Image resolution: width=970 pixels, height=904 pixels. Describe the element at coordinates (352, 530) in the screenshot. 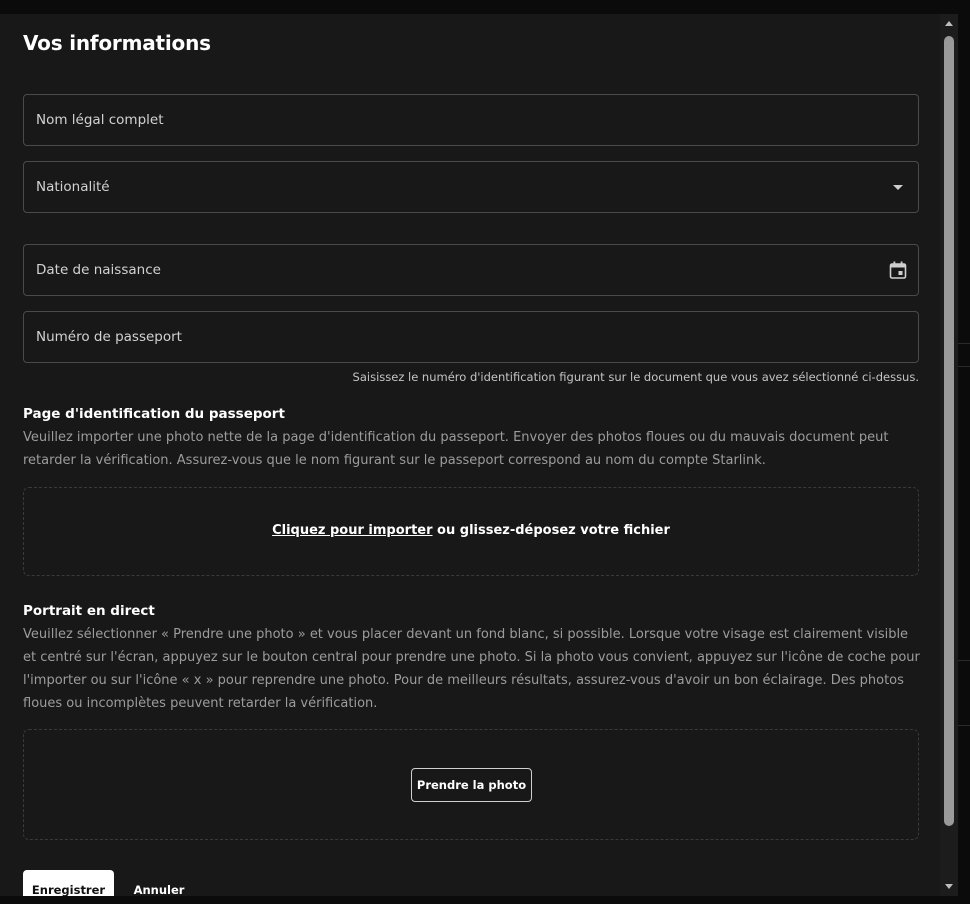

I see `upload-link: Cliquez pour importer` at that location.